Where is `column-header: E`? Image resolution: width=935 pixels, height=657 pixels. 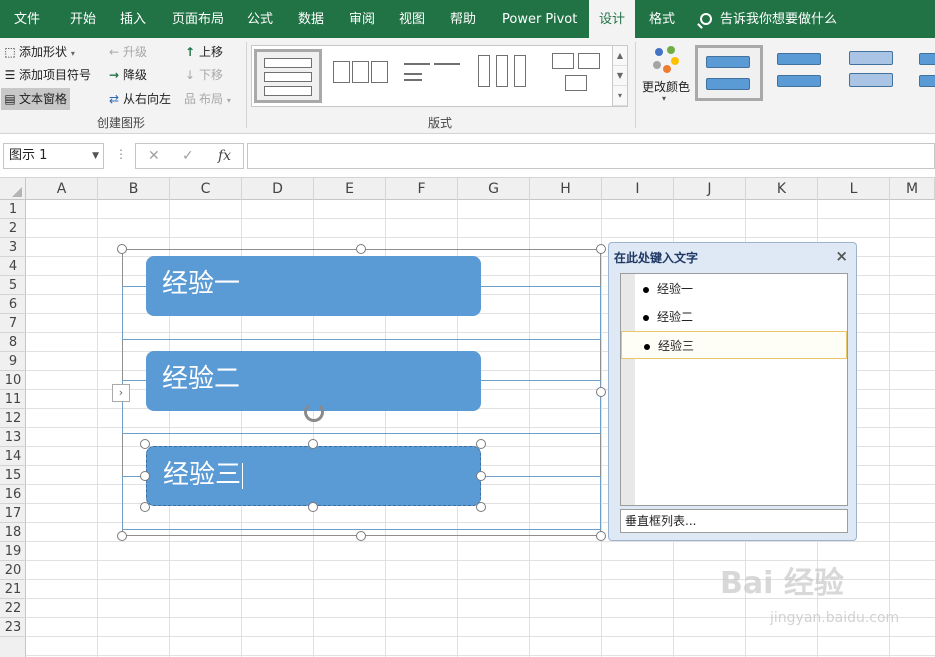 column-header: E is located at coordinates (350, 189).